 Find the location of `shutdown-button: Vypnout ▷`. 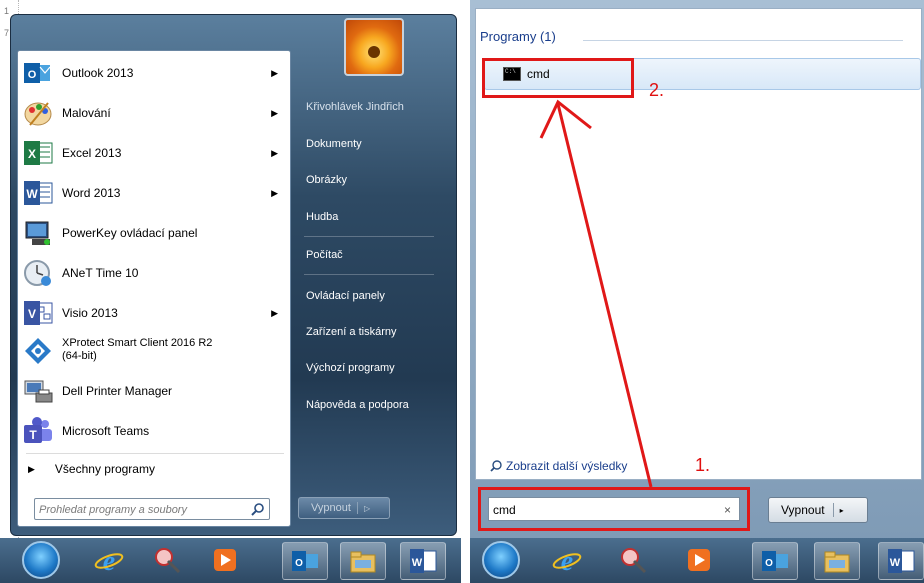

shutdown-button: Vypnout ▷ is located at coordinates (344, 508).